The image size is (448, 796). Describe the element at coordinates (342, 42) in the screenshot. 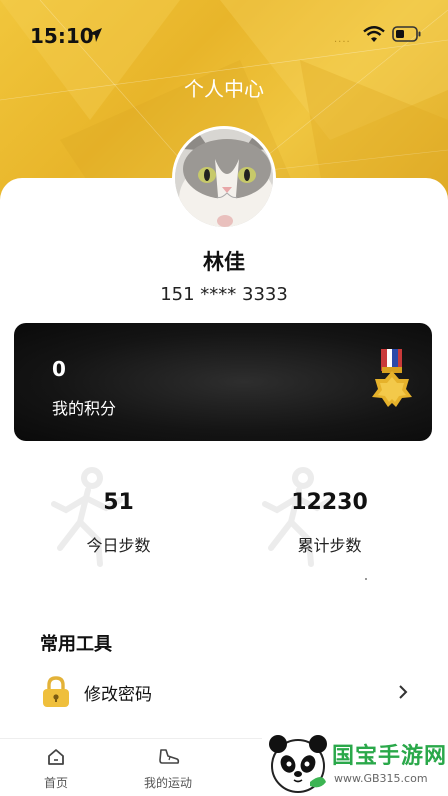

I see `signal-dots: ····` at that location.